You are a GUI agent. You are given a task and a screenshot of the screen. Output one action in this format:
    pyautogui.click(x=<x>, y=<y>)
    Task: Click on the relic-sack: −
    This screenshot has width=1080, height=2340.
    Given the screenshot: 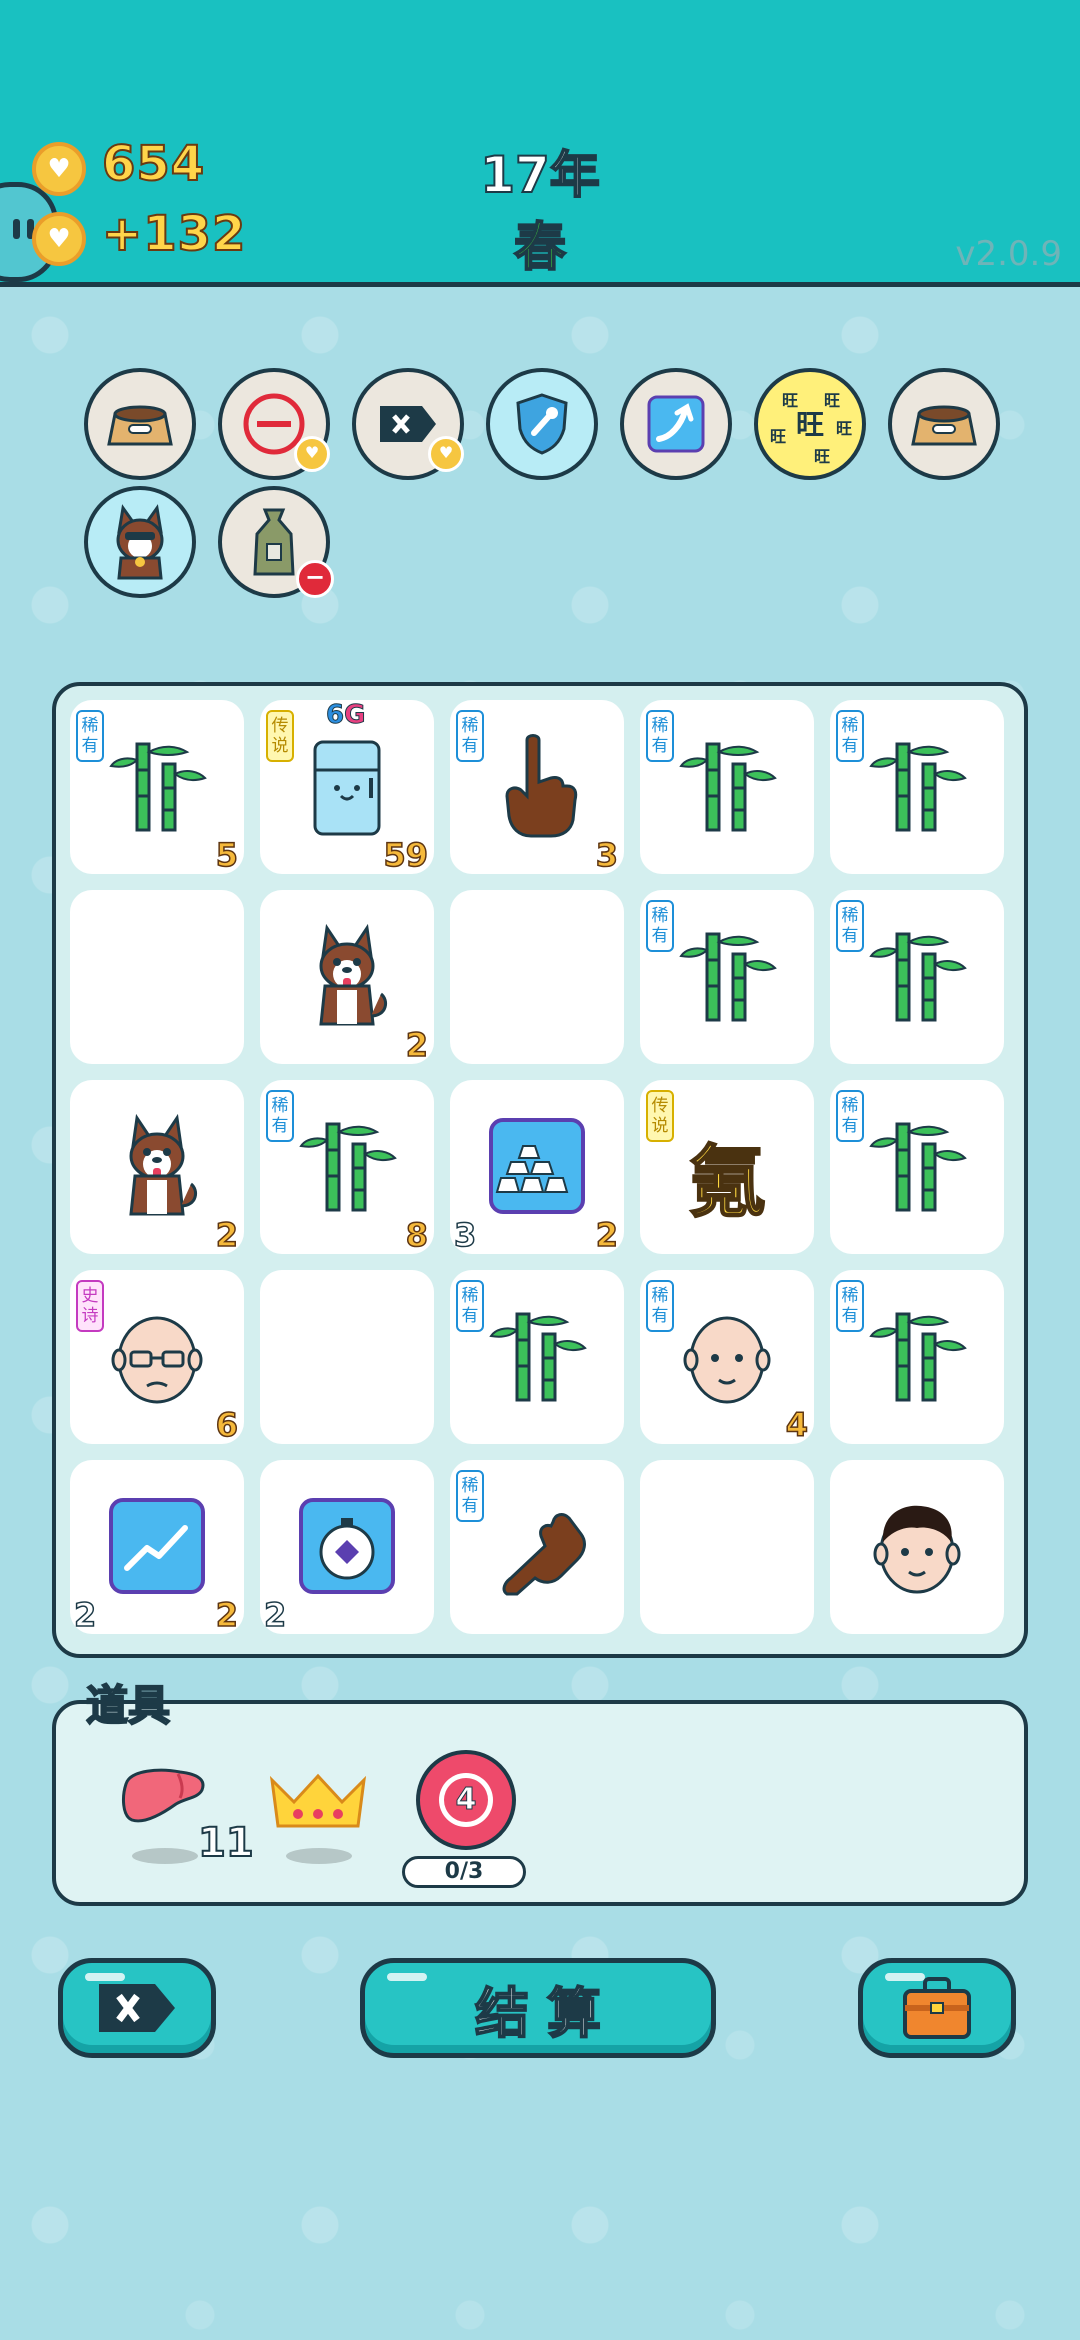 What is the action you would take?
    pyautogui.click(x=276, y=542)
    